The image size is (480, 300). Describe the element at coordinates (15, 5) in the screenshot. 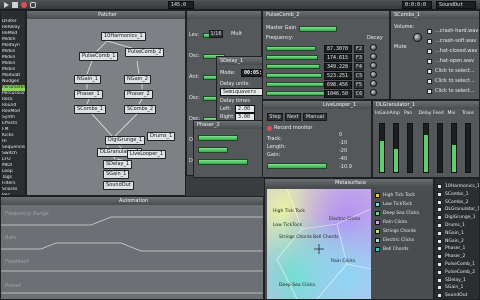

I see `stop-icon` at that location.